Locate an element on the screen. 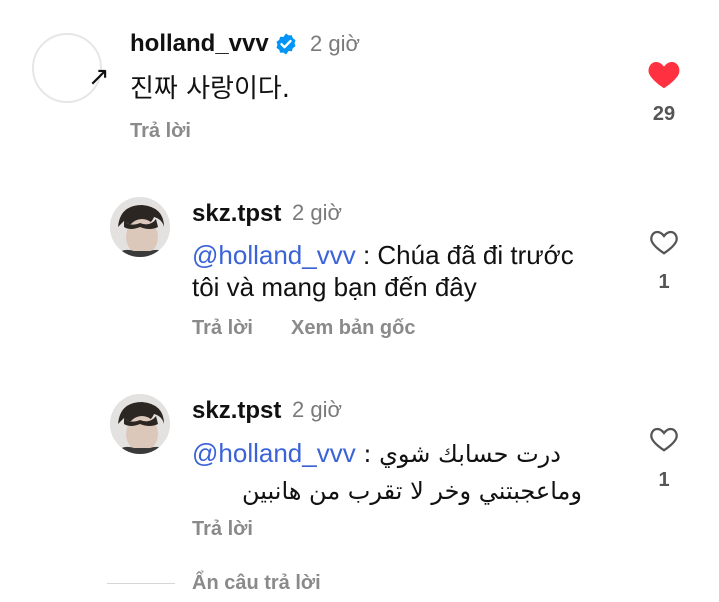  heart-filled-icon is located at coordinates (664, 74).